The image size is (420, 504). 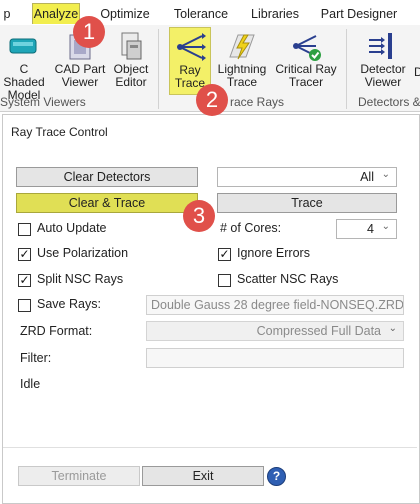 I want to click on num-cores-value: 4, so click(x=370, y=229).